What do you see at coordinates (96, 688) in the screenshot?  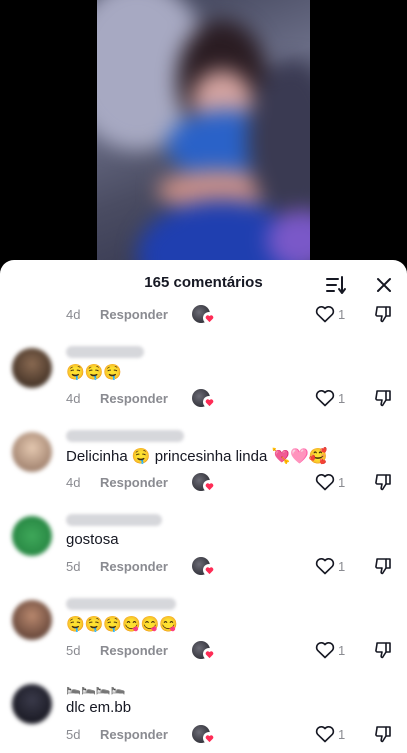 I see `comment-username-emoji: 🛌🛌🛌🛌` at bounding box center [96, 688].